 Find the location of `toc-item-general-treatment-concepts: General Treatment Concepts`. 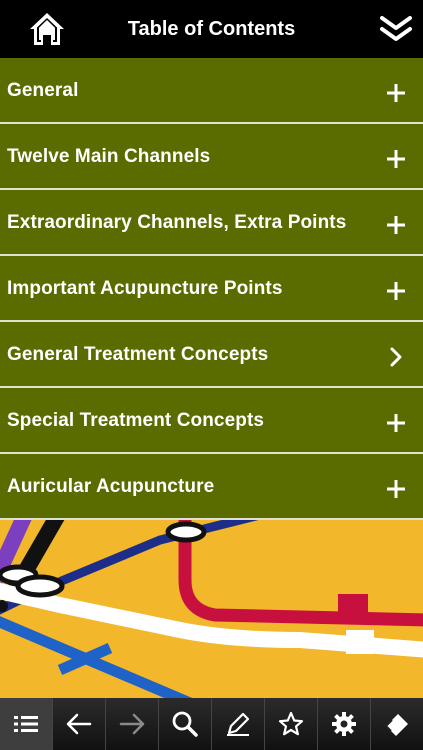

toc-item-general-treatment-concepts: General Treatment Concepts is located at coordinates (211, 355).